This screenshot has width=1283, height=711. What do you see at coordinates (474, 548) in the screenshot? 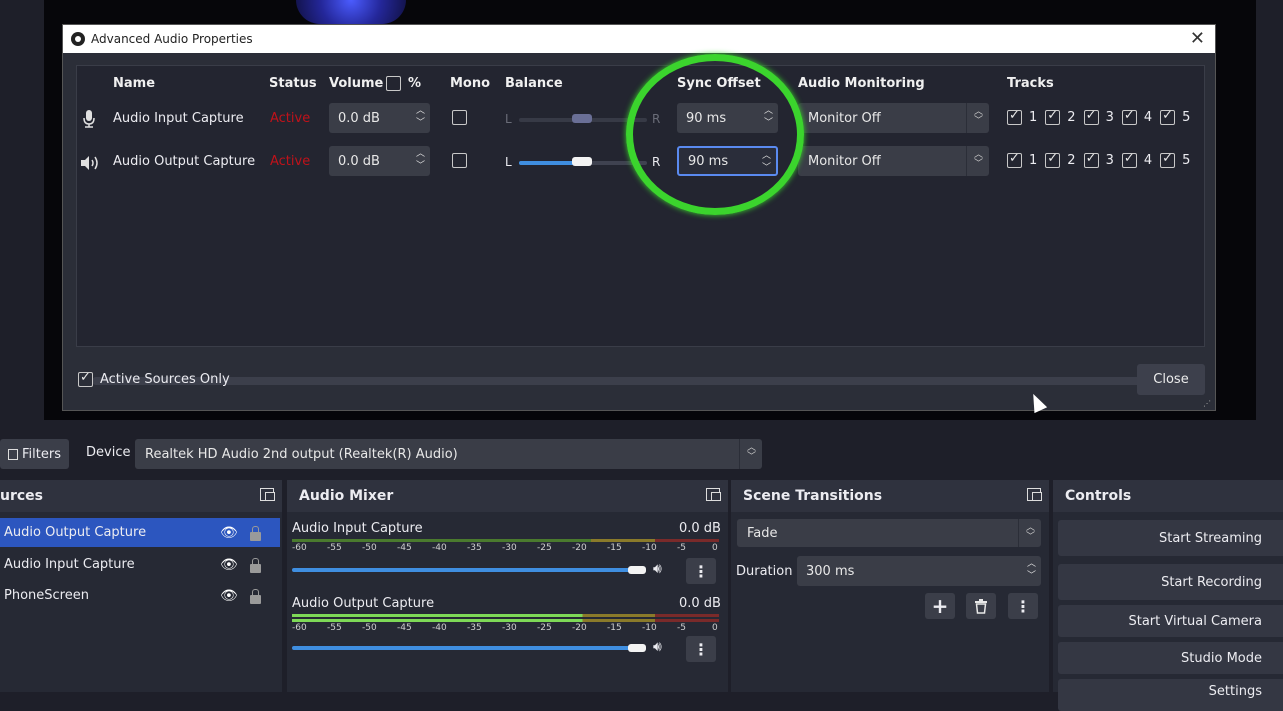
I see `meter-tick-label: -35` at bounding box center [474, 548].